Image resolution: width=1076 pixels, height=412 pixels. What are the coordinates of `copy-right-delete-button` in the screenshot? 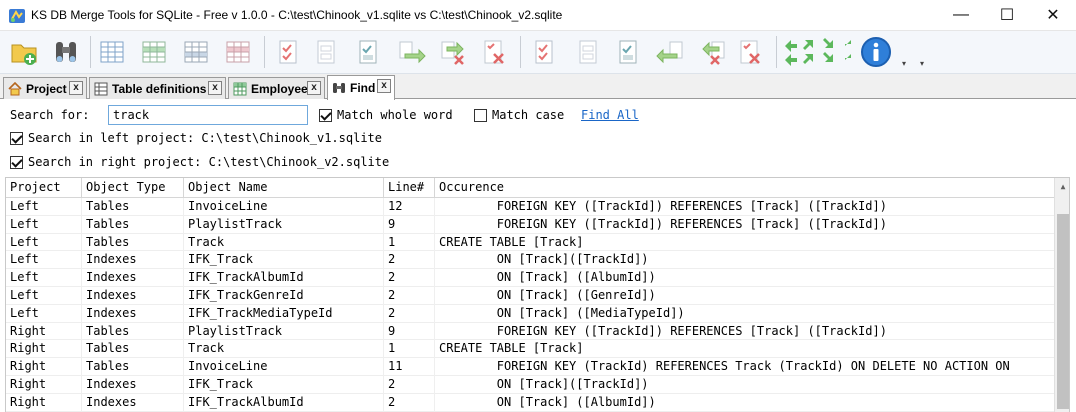 It's located at (454, 52).